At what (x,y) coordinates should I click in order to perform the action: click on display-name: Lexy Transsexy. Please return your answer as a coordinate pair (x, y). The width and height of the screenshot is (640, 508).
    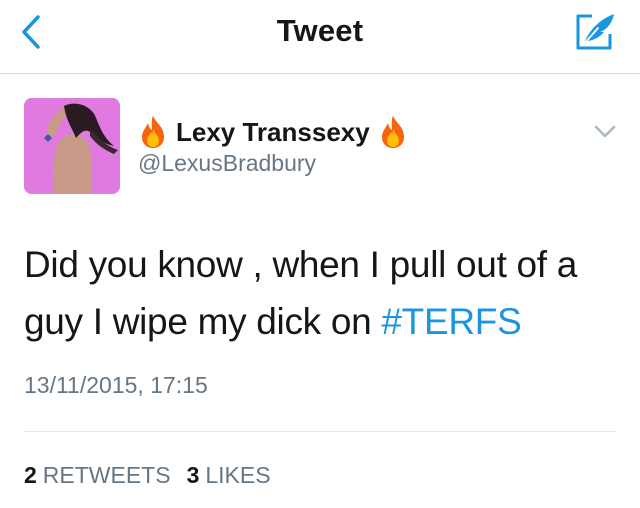
    Looking at the image, I should click on (273, 131).